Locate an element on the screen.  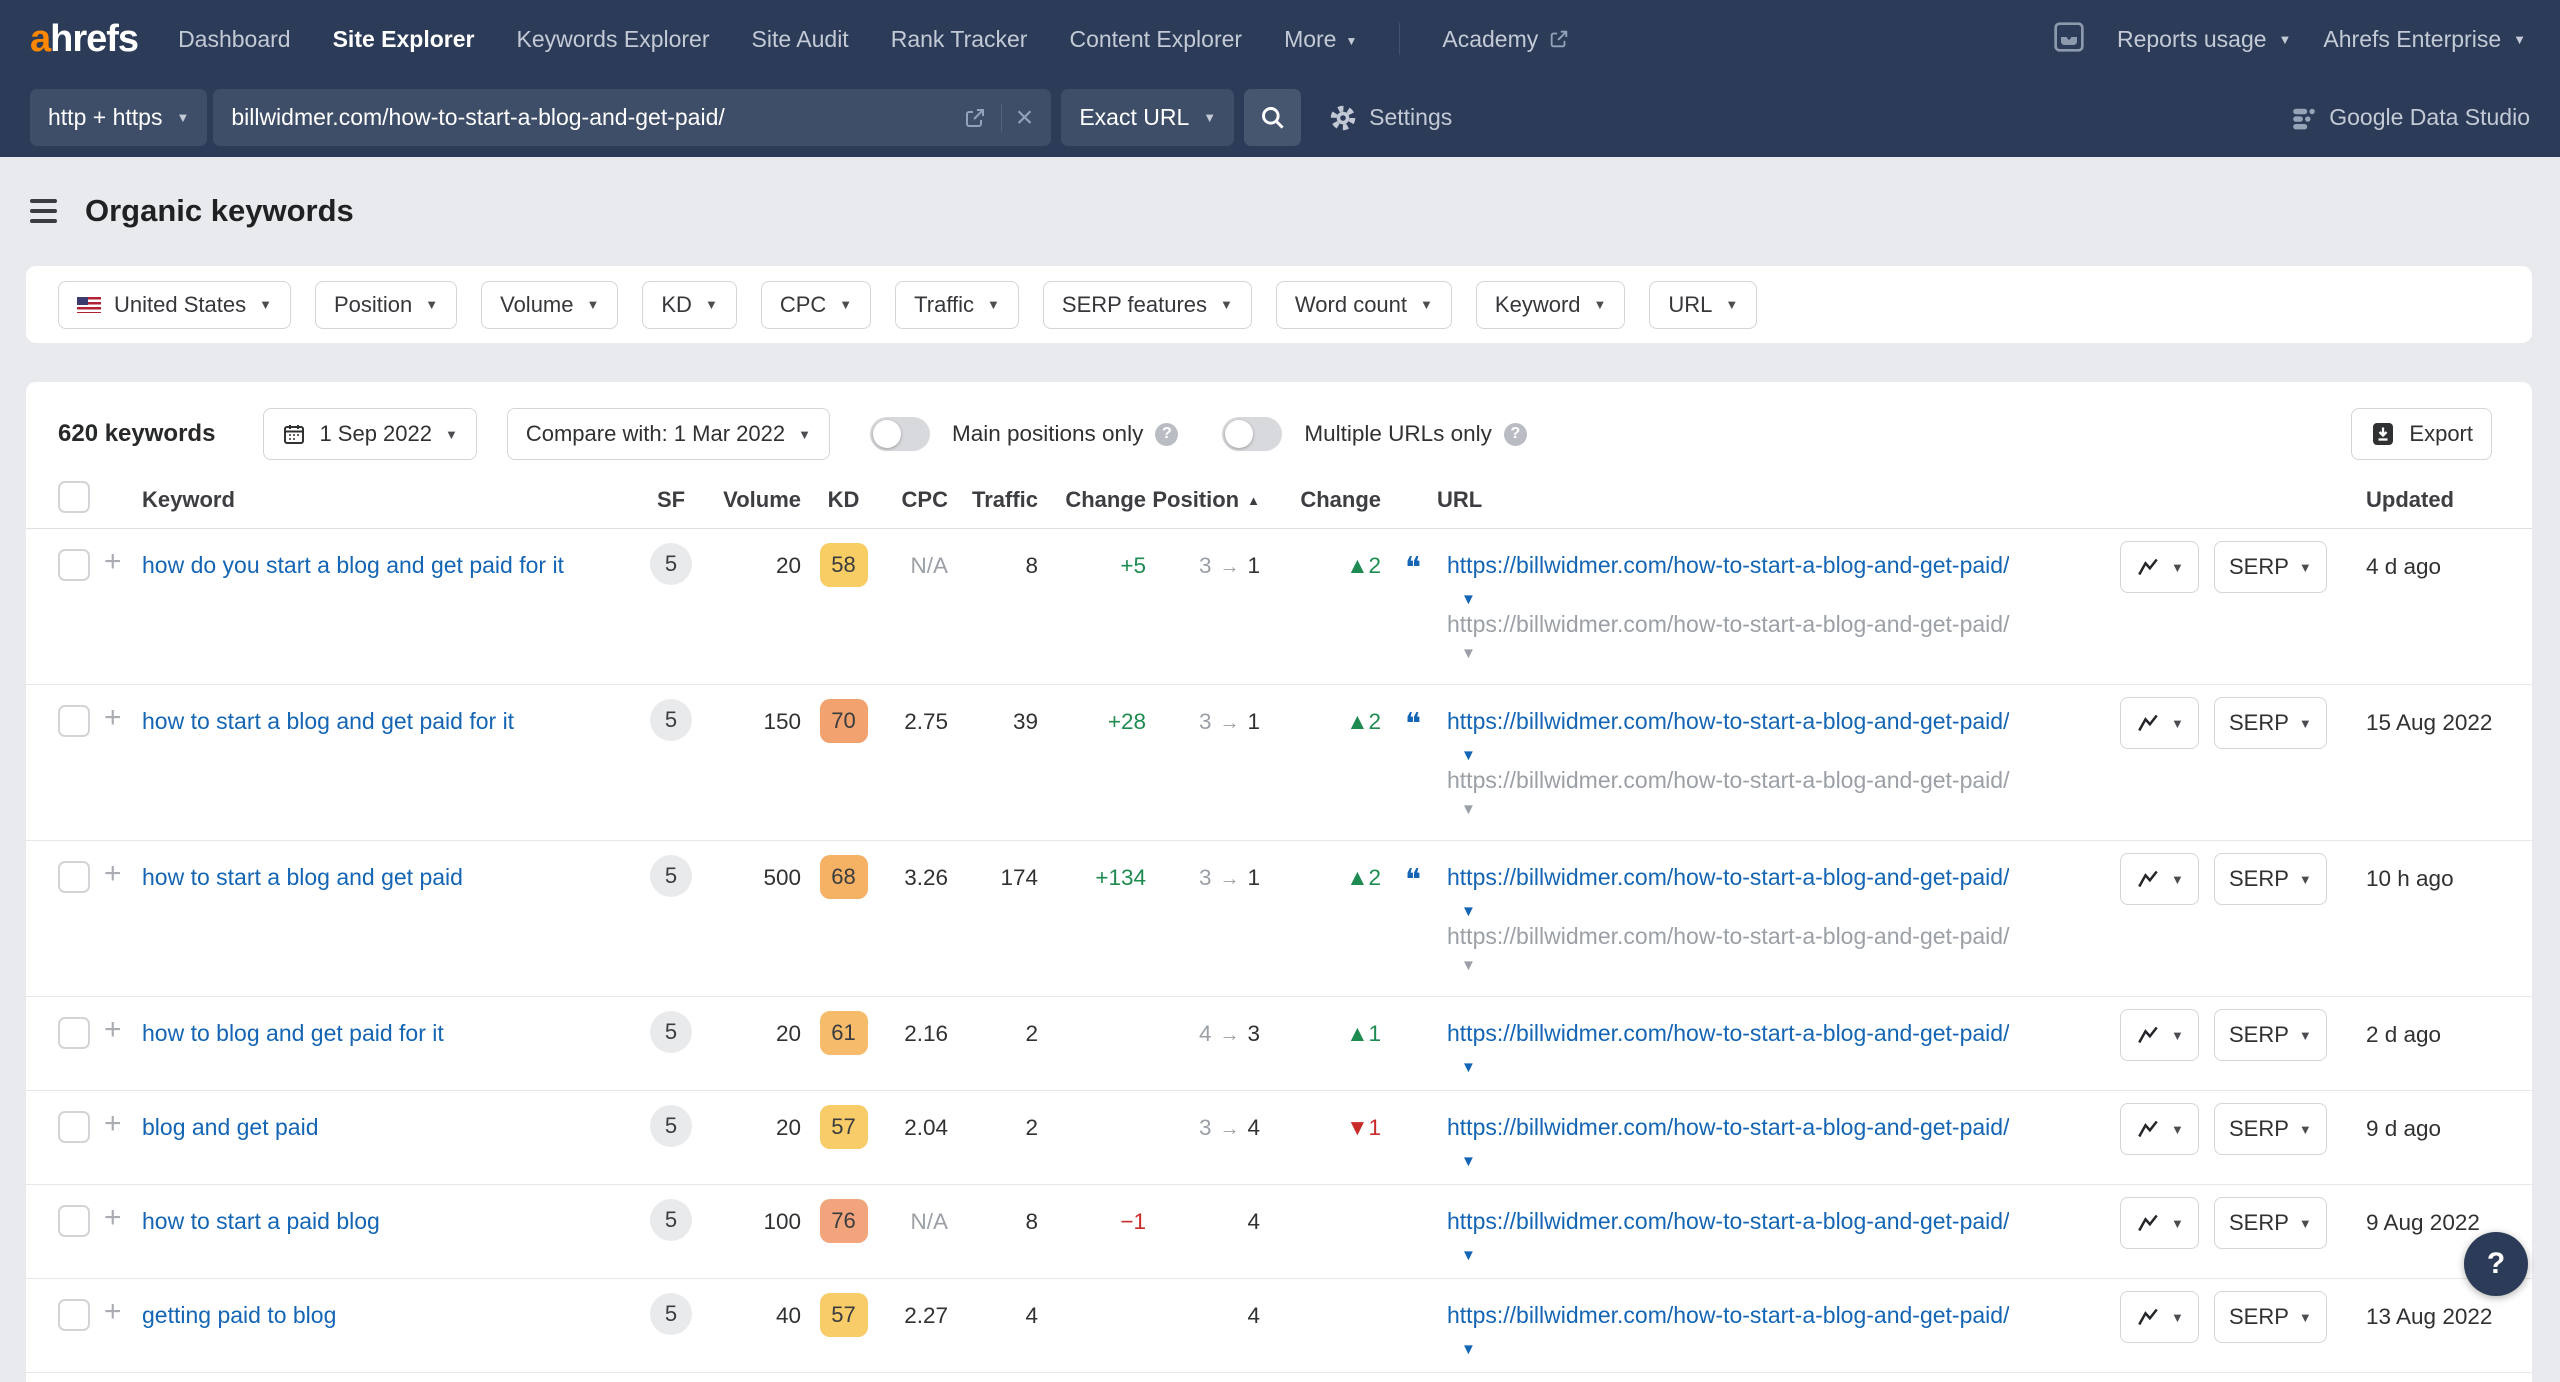
keyword-link: how to start a blog and get paid is located at coordinates (302, 877).